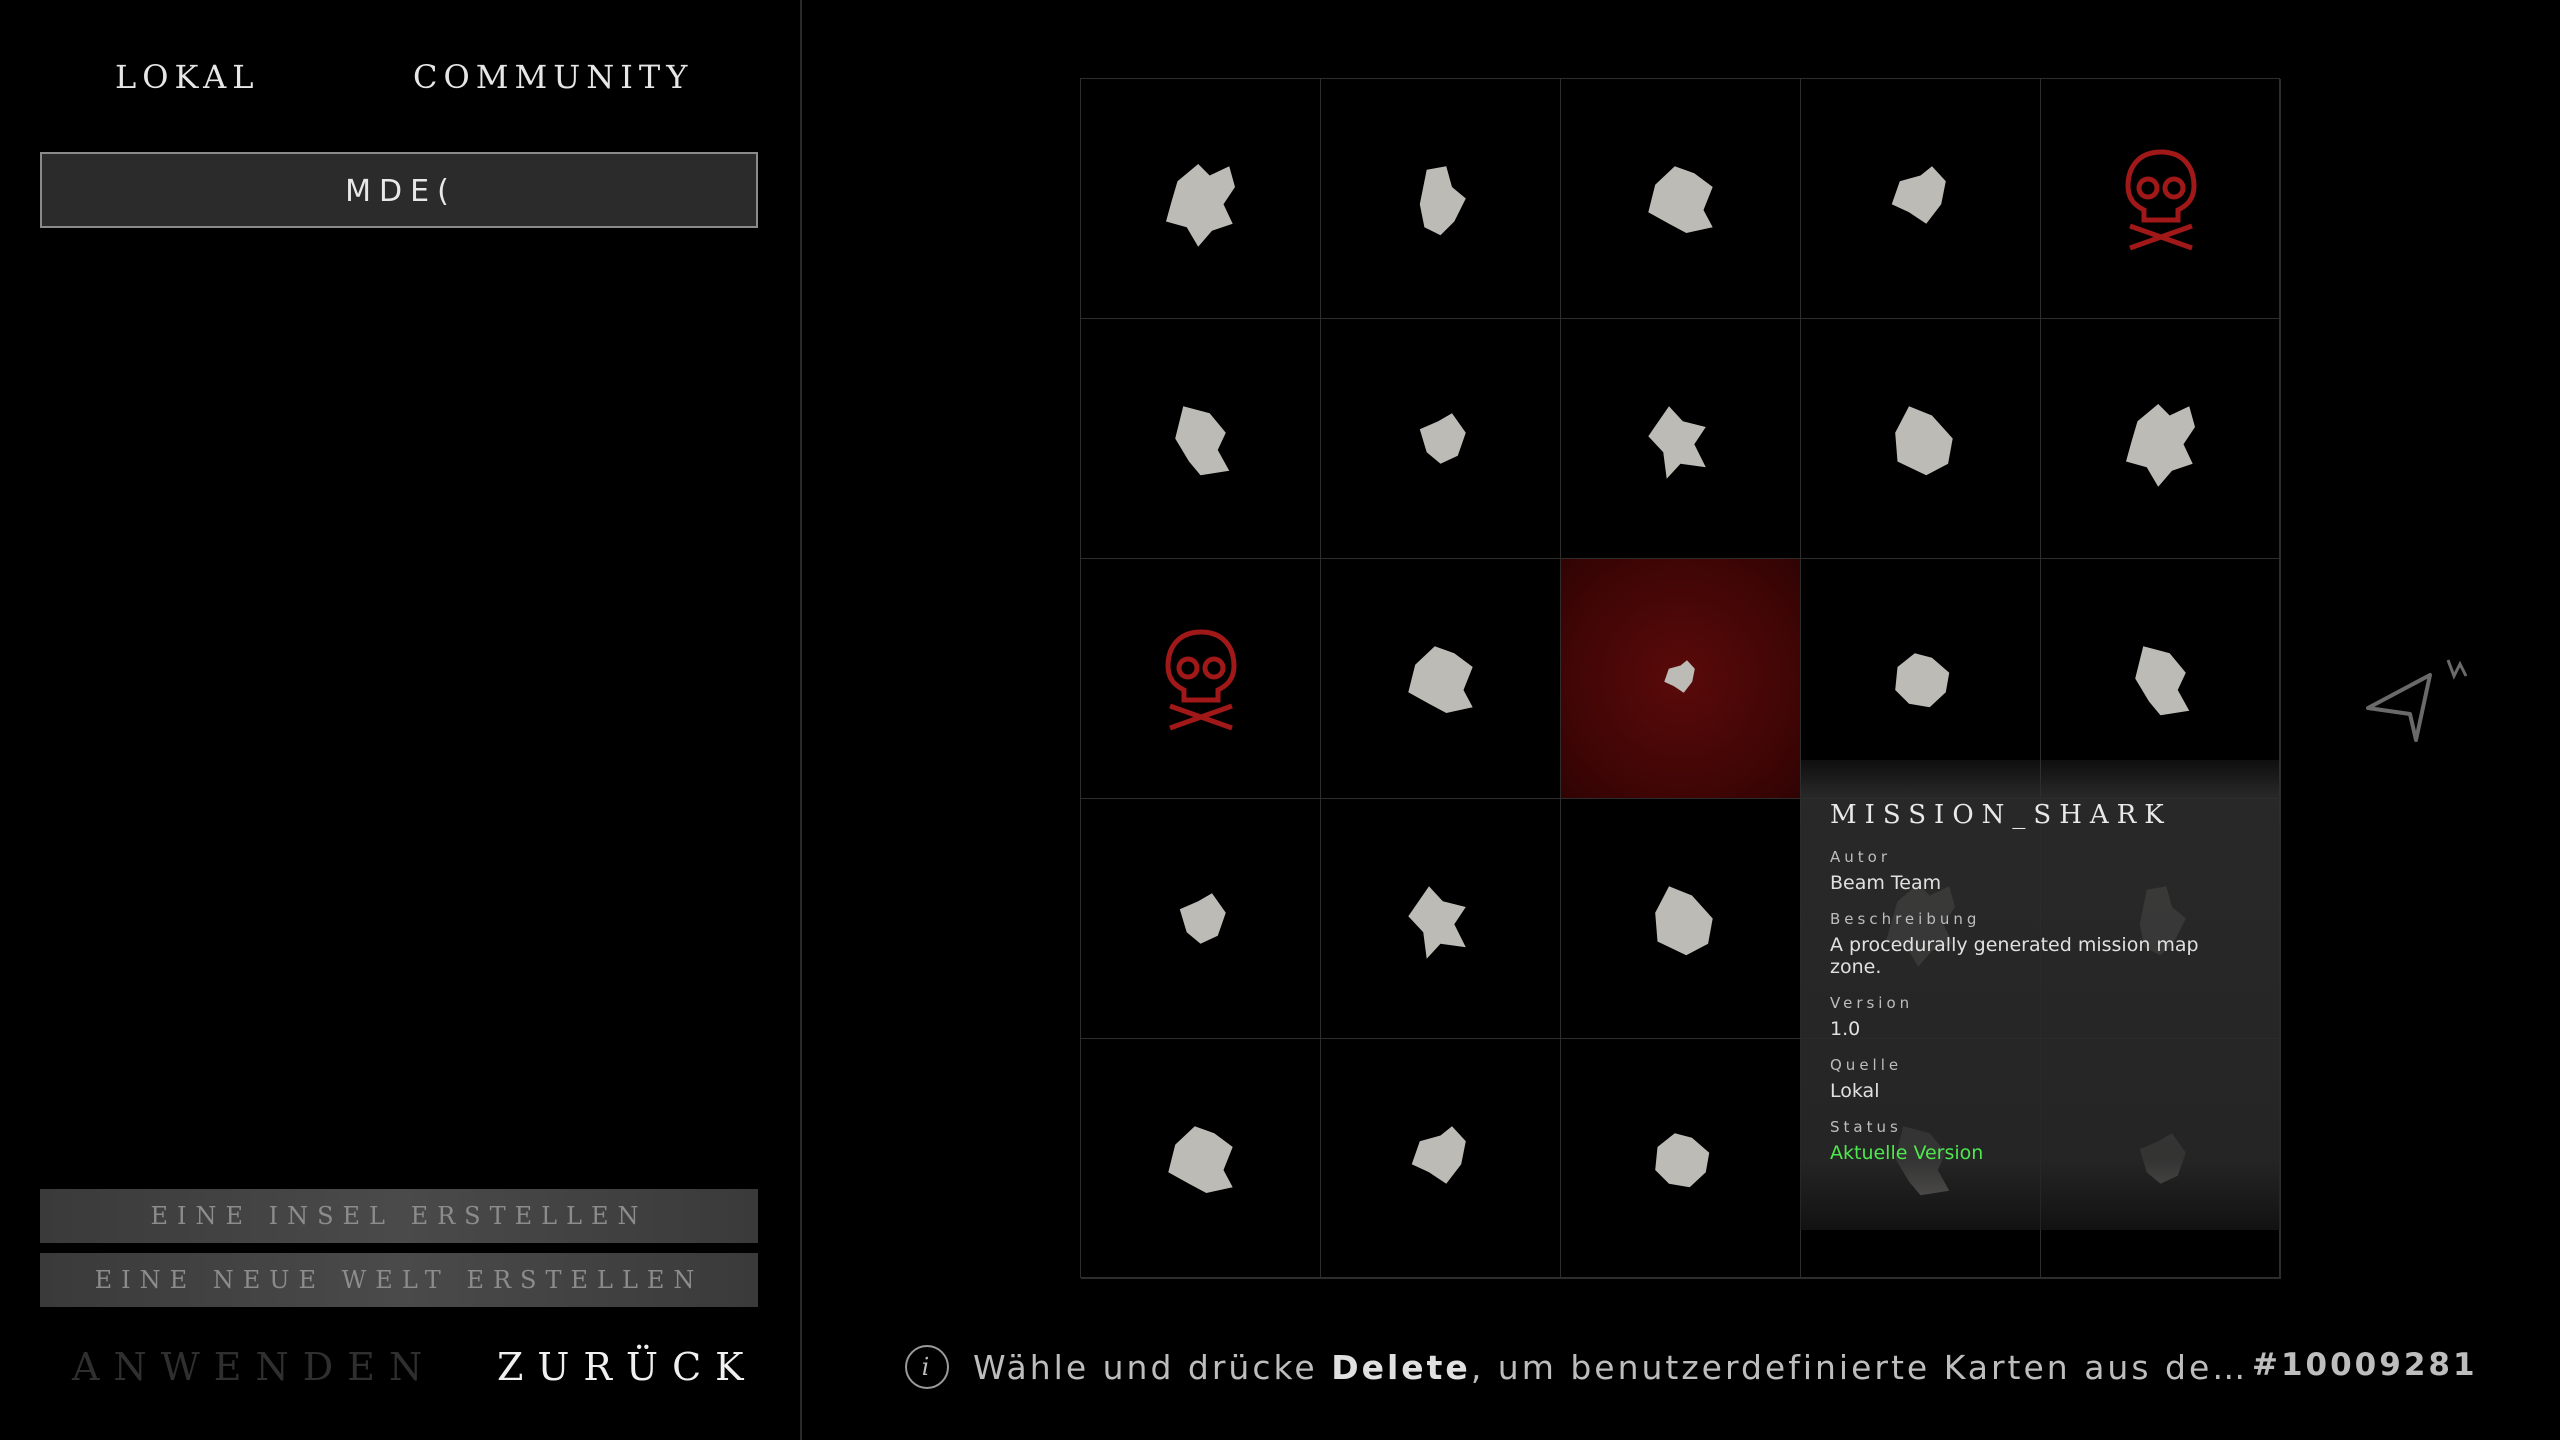 The height and width of the screenshot is (1440, 2560). I want to click on source-value: Lokal, so click(1855, 1091).